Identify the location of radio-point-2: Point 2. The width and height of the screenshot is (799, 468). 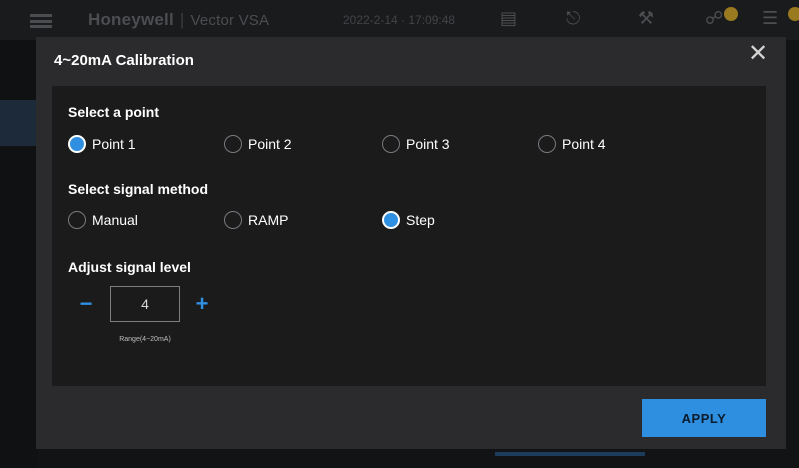
(258, 144).